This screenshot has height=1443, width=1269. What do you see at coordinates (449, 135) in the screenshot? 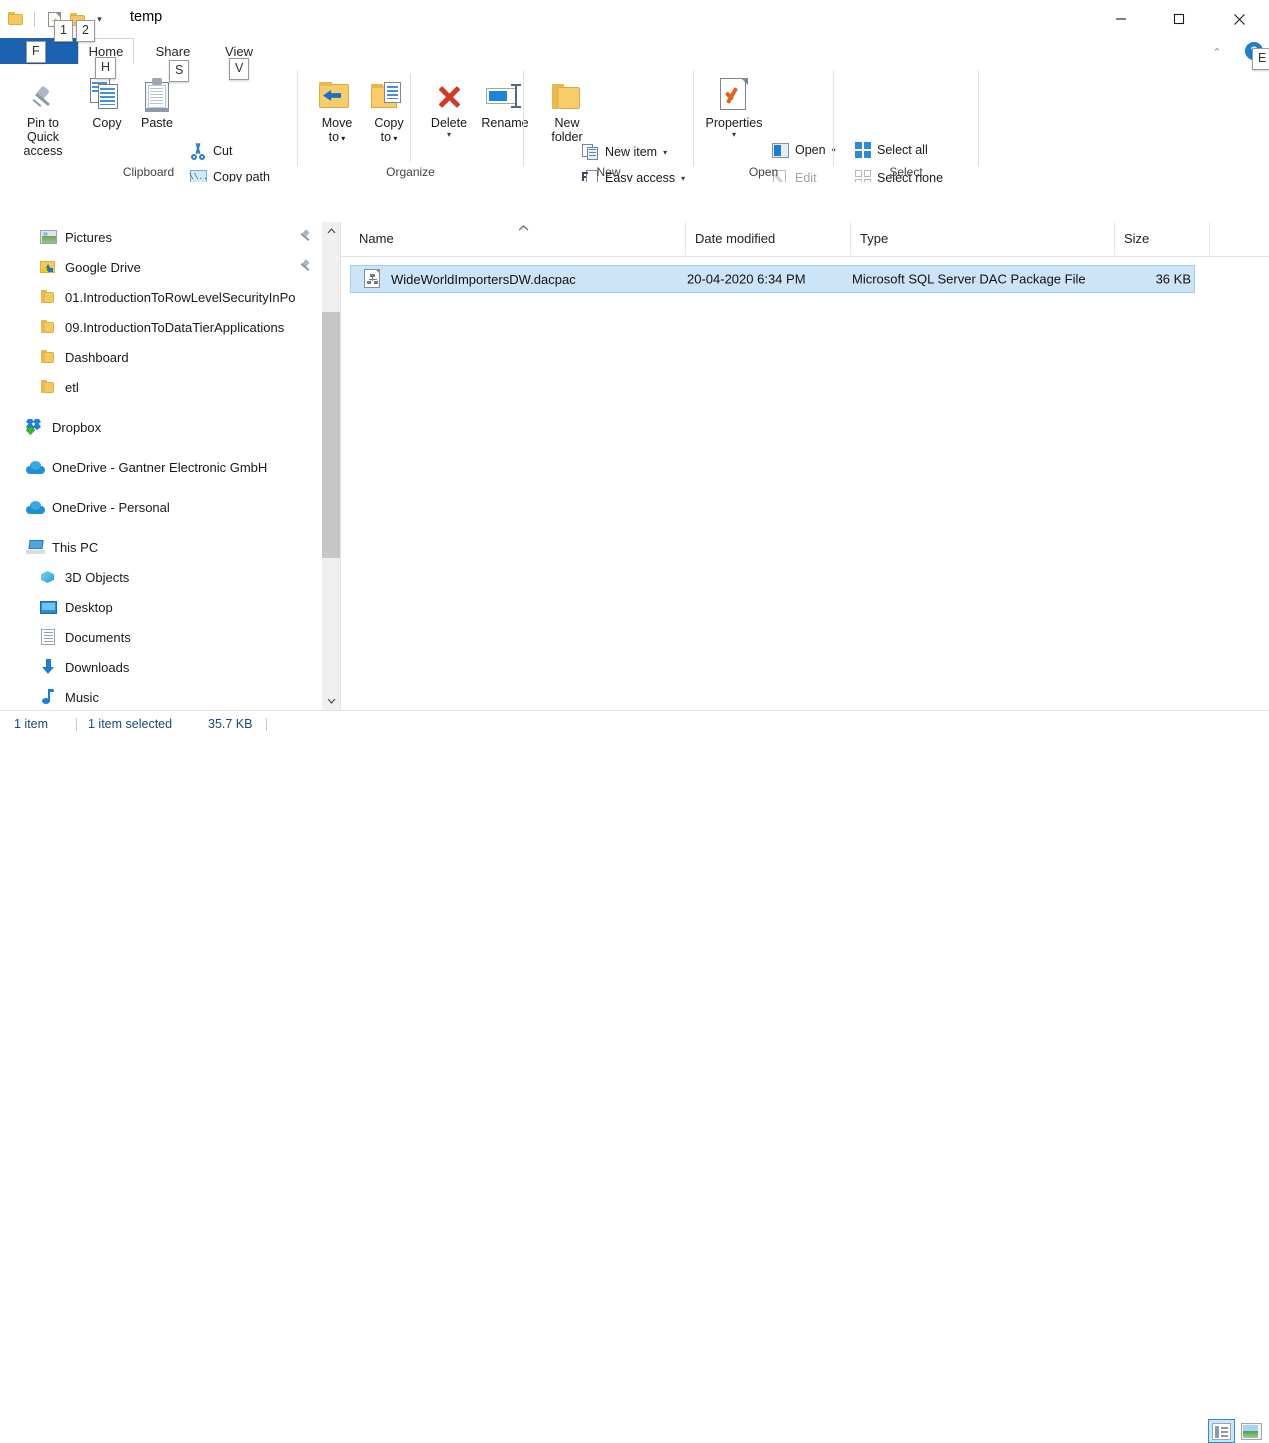
I see `delete-caret: ▾` at bounding box center [449, 135].